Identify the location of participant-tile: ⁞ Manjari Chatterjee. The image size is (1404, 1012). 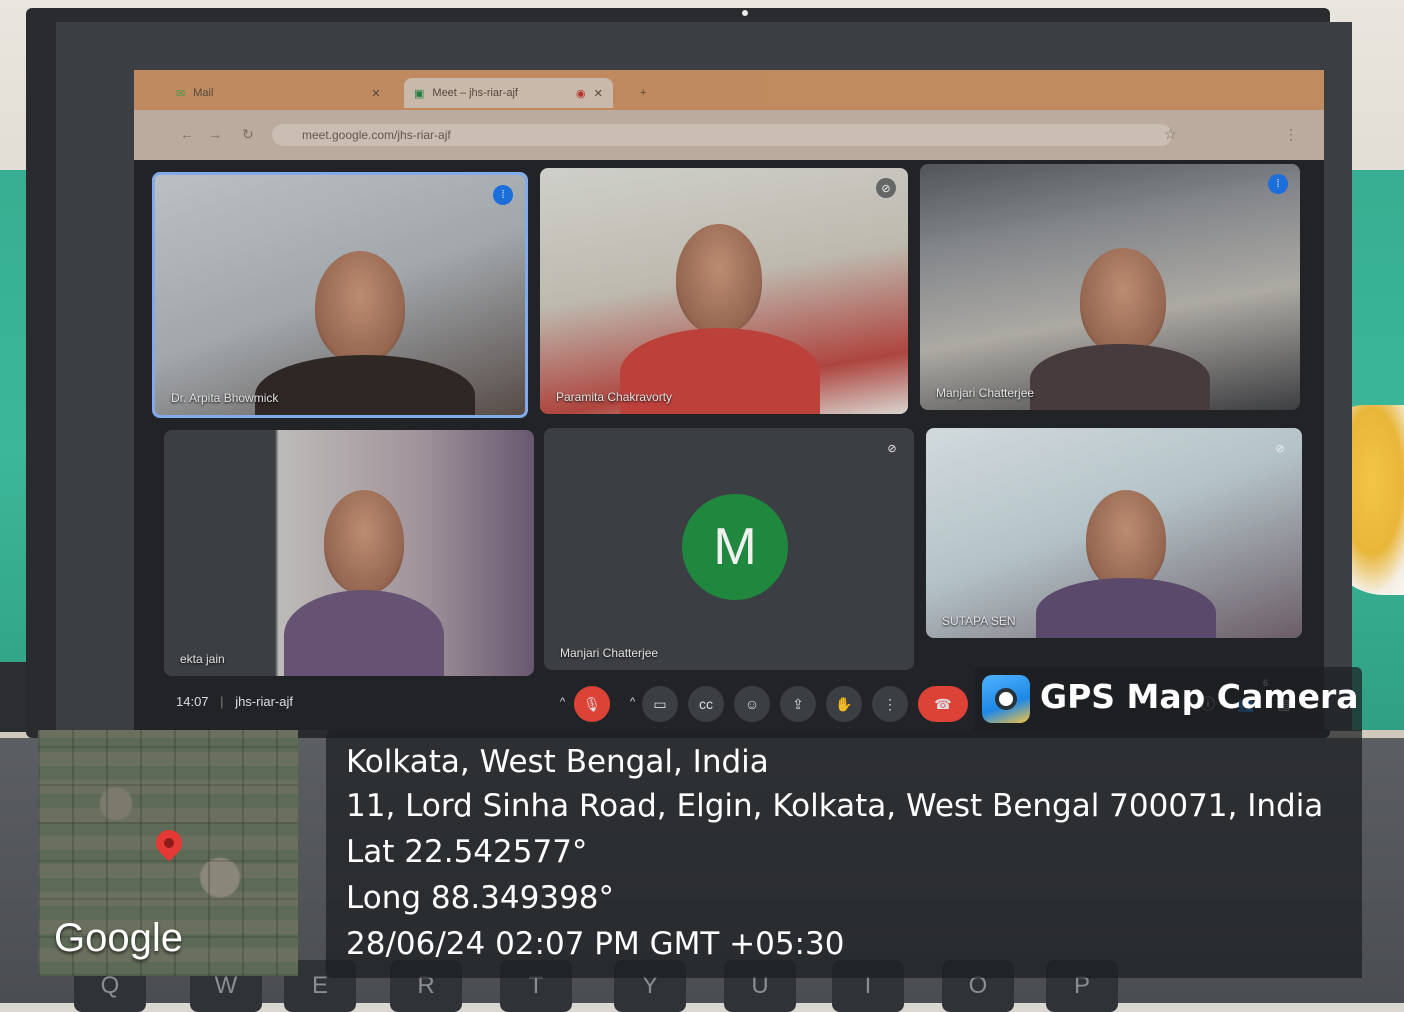
(1110, 287).